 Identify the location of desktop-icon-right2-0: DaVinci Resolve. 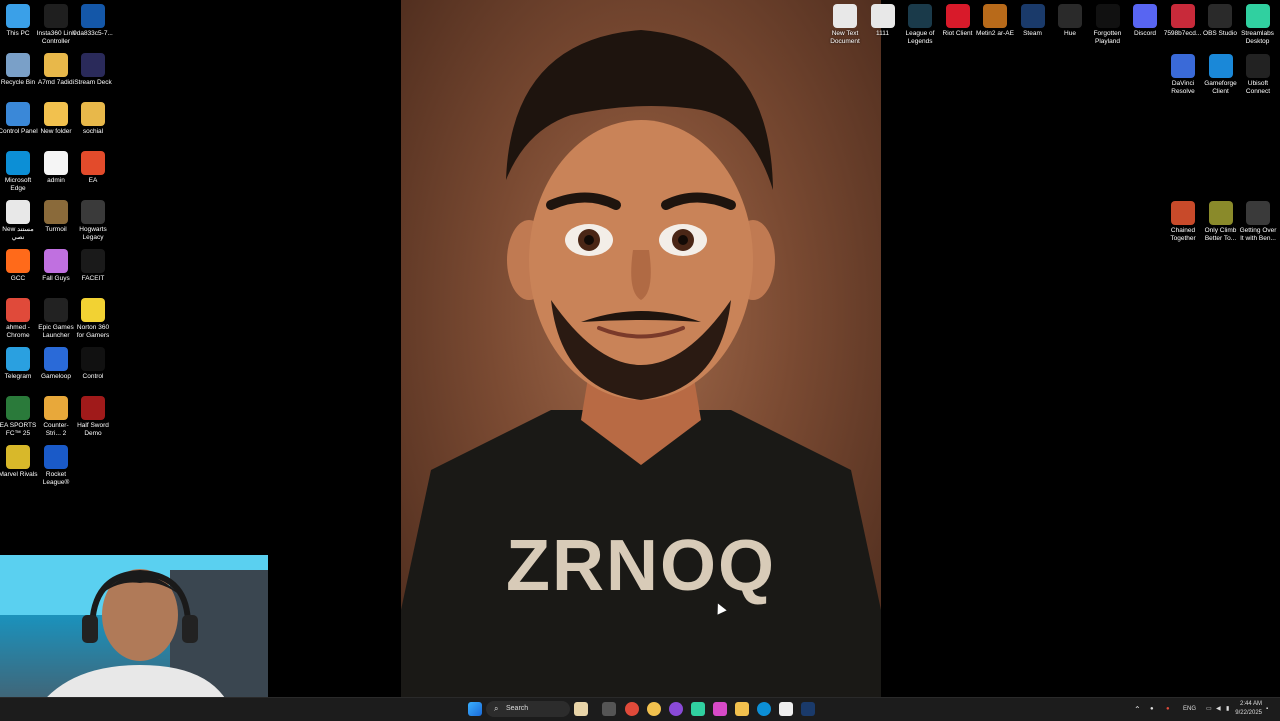
(1183, 73).